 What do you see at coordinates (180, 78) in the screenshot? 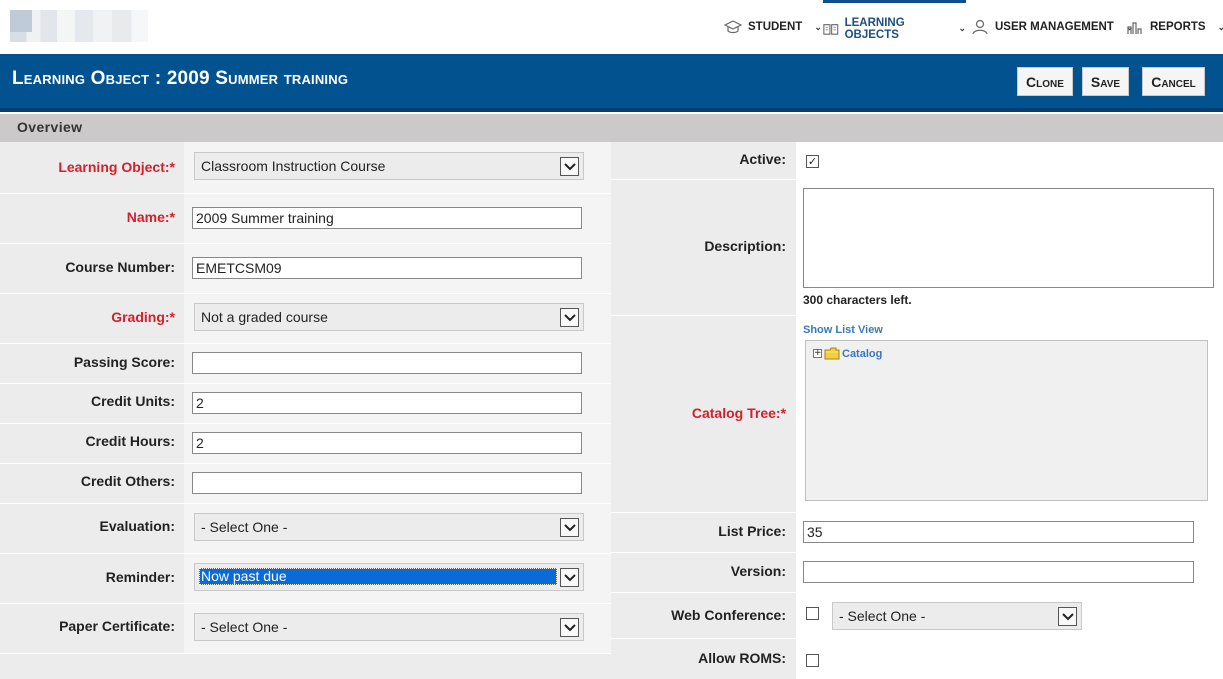
I see `page-title: Learning Object : 2009 Summer training` at bounding box center [180, 78].